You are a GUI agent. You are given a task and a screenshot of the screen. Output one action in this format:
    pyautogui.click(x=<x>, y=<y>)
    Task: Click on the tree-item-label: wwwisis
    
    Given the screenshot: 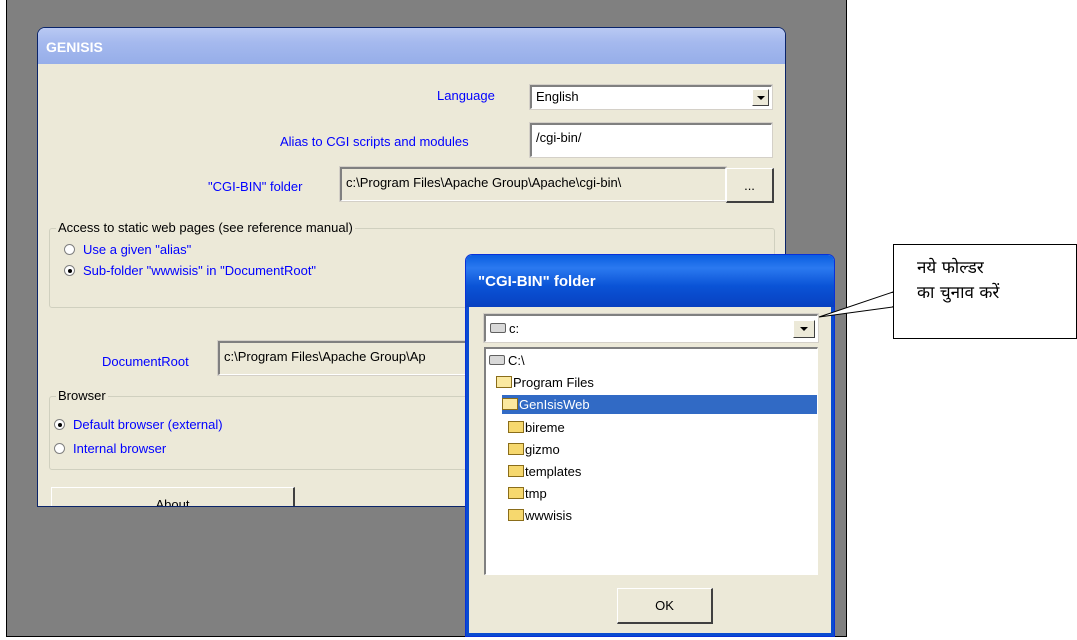 What is the action you would take?
    pyautogui.click(x=548, y=515)
    